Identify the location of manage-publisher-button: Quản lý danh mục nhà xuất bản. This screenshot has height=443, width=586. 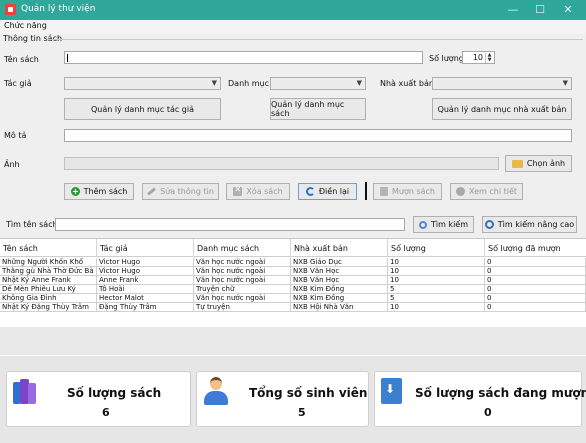
(502, 109).